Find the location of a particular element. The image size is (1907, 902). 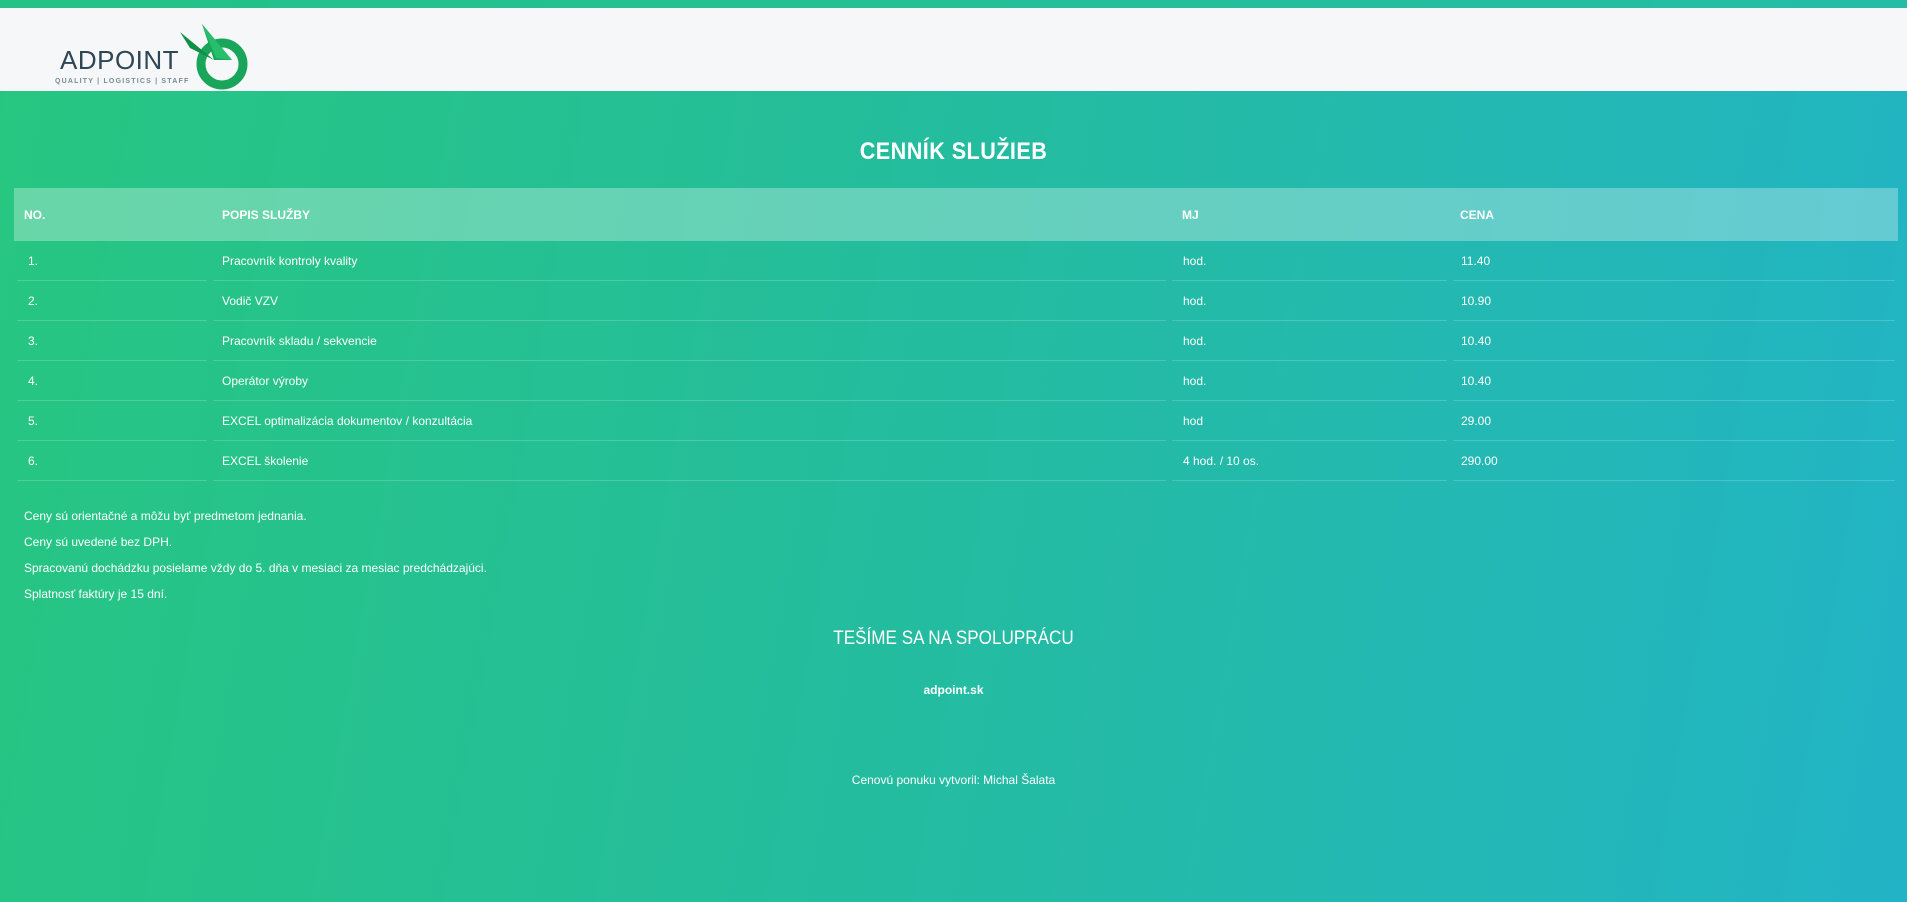

service-unit: 4 hod. / 10 os. is located at coordinates (1309, 461).